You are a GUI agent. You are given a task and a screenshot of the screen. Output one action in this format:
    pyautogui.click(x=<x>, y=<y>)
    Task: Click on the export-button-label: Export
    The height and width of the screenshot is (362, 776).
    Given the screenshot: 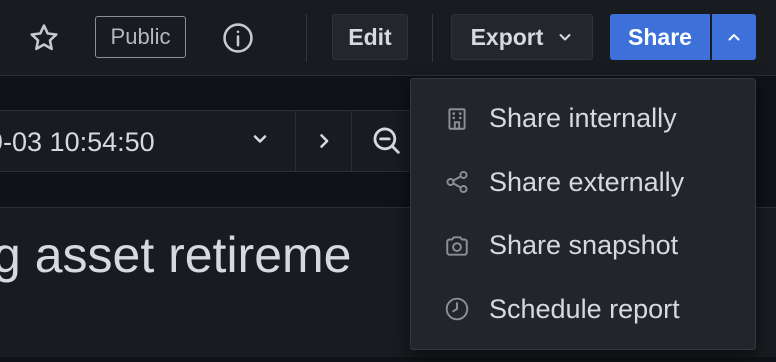 What is the action you would take?
    pyautogui.click(x=507, y=36)
    